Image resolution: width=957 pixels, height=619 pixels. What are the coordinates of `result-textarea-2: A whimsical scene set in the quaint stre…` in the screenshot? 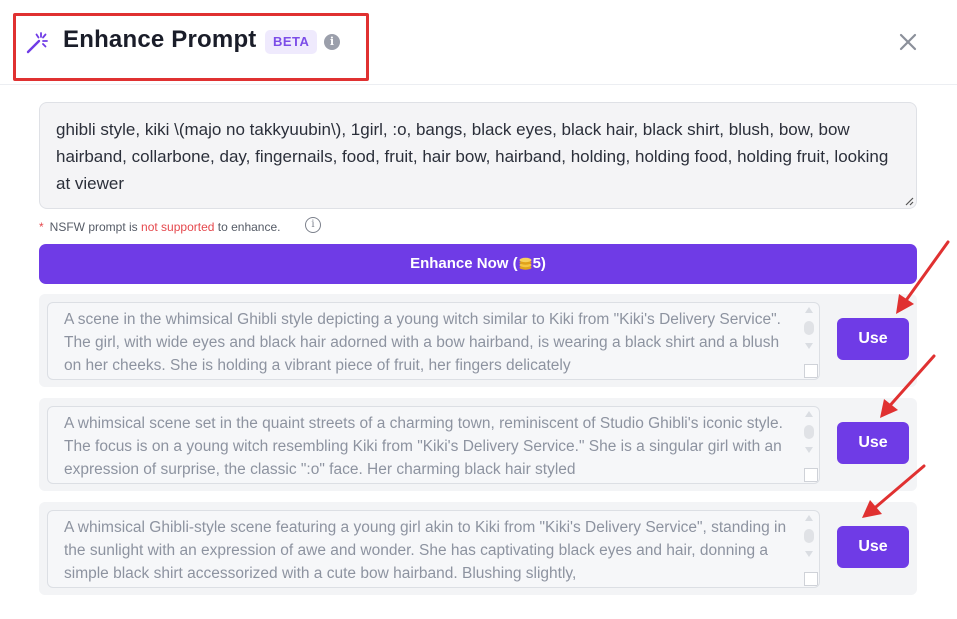 It's located at (433, 445).